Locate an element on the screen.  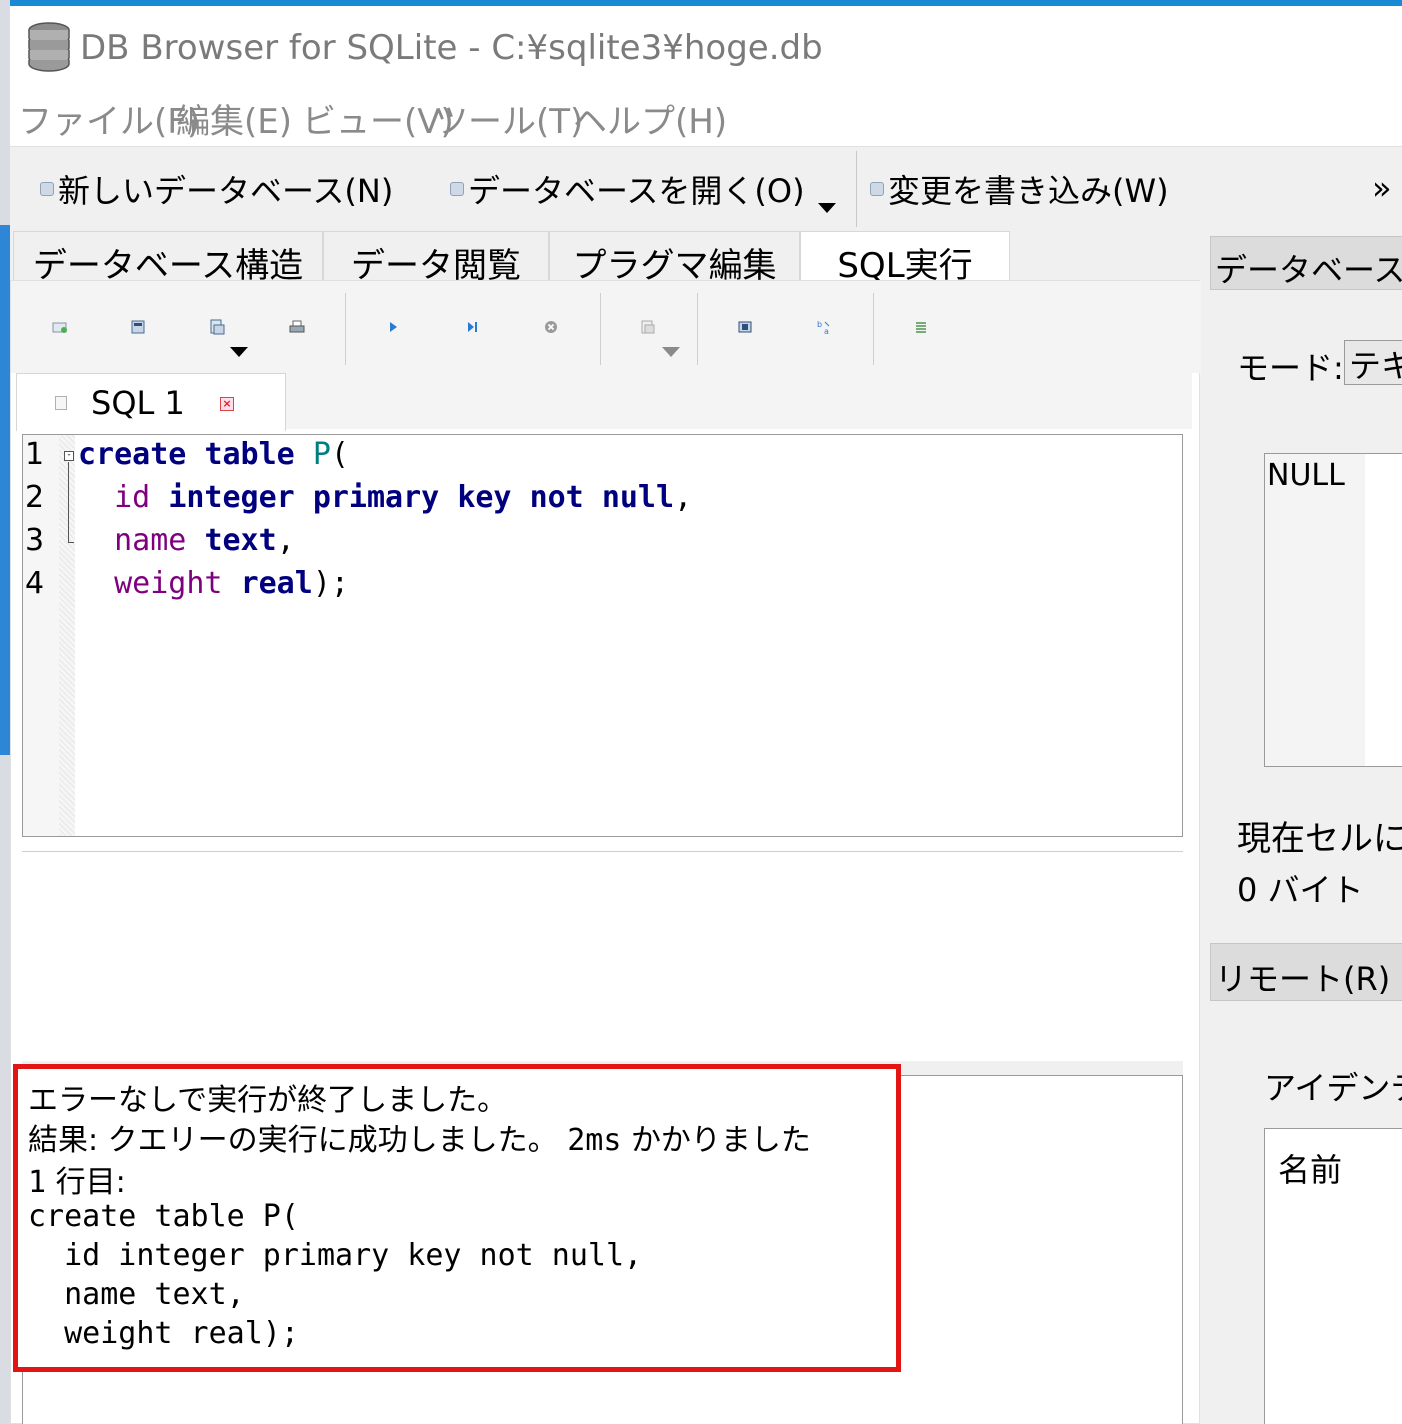
executed-query-line: weight real); is located at coordinates (163, 1333).